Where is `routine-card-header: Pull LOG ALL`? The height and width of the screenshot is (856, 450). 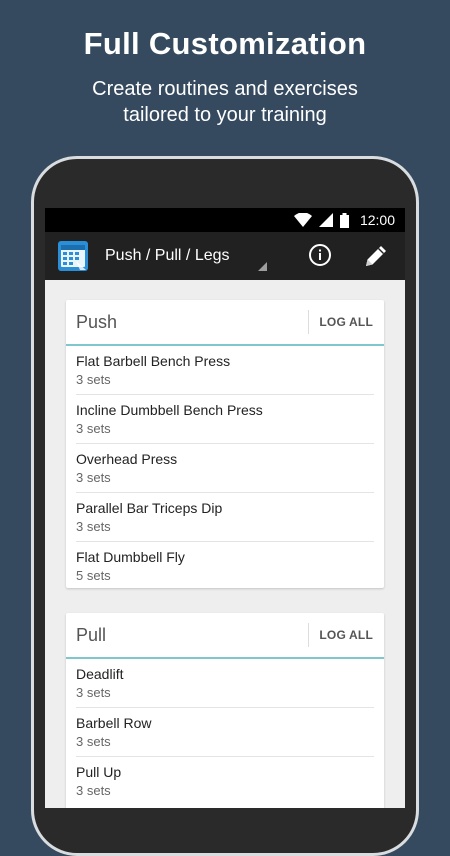 routine-card-header: Pull LOG ALL is located at coordinates (225, 636).